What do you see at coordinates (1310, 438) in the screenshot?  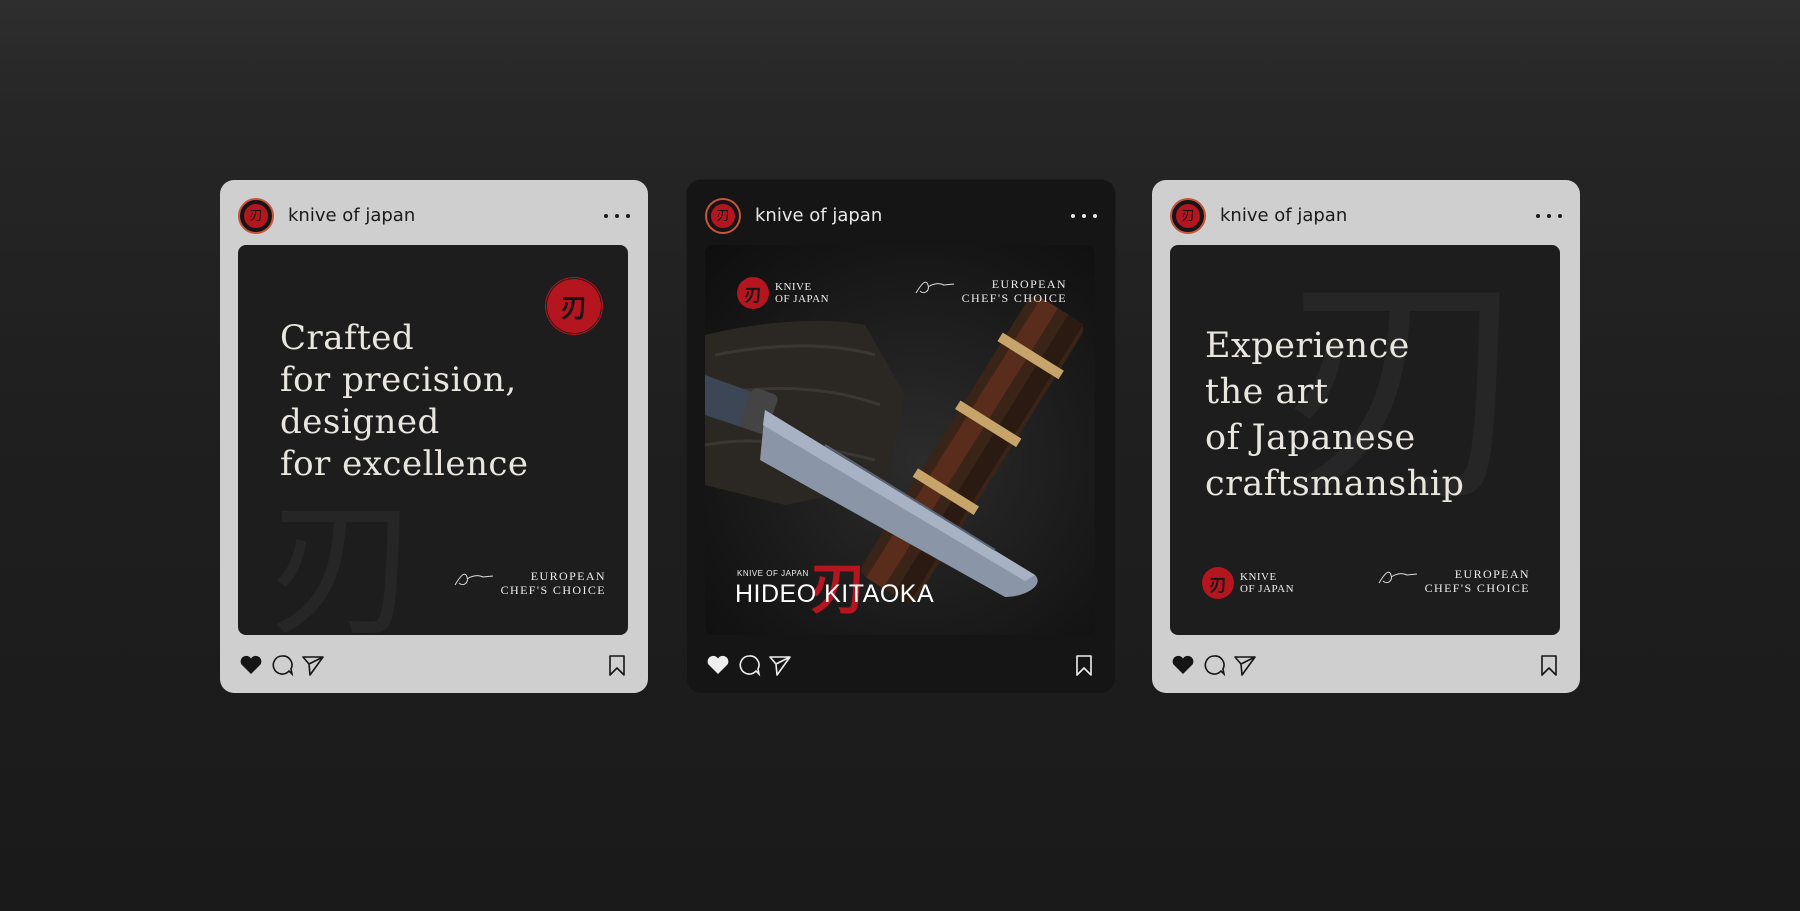 I see `headline-line: of Japanese` at bounding box center [1310, 438].